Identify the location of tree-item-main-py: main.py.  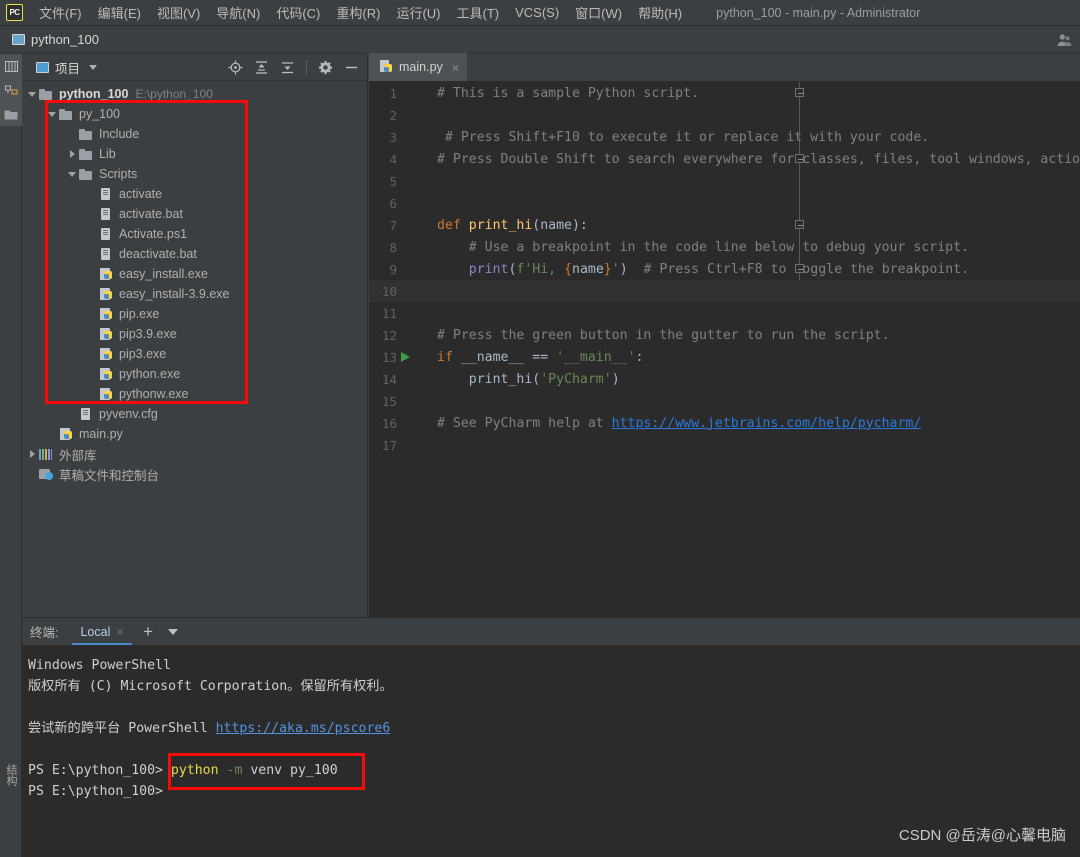
(194, 434).